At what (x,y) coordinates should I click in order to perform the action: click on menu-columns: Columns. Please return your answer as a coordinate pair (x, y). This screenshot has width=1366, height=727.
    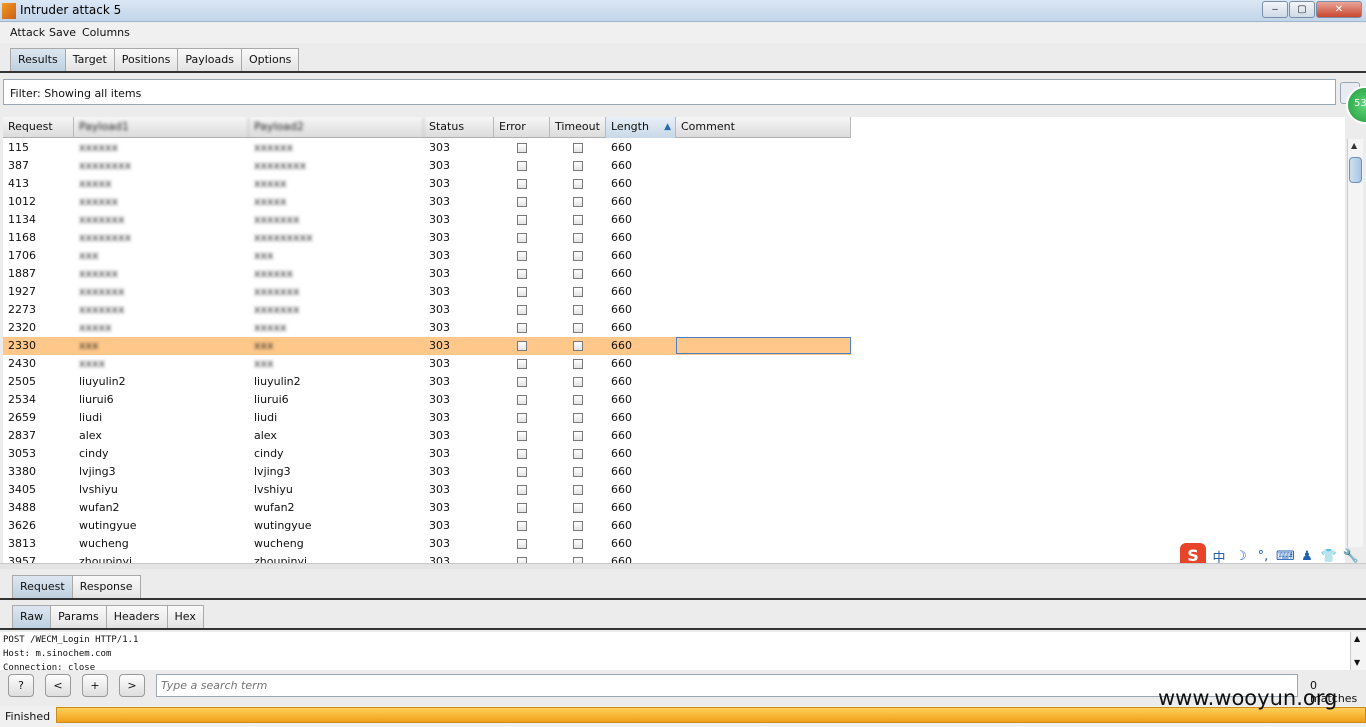
    Looking at the image, I should click on (106, 32).